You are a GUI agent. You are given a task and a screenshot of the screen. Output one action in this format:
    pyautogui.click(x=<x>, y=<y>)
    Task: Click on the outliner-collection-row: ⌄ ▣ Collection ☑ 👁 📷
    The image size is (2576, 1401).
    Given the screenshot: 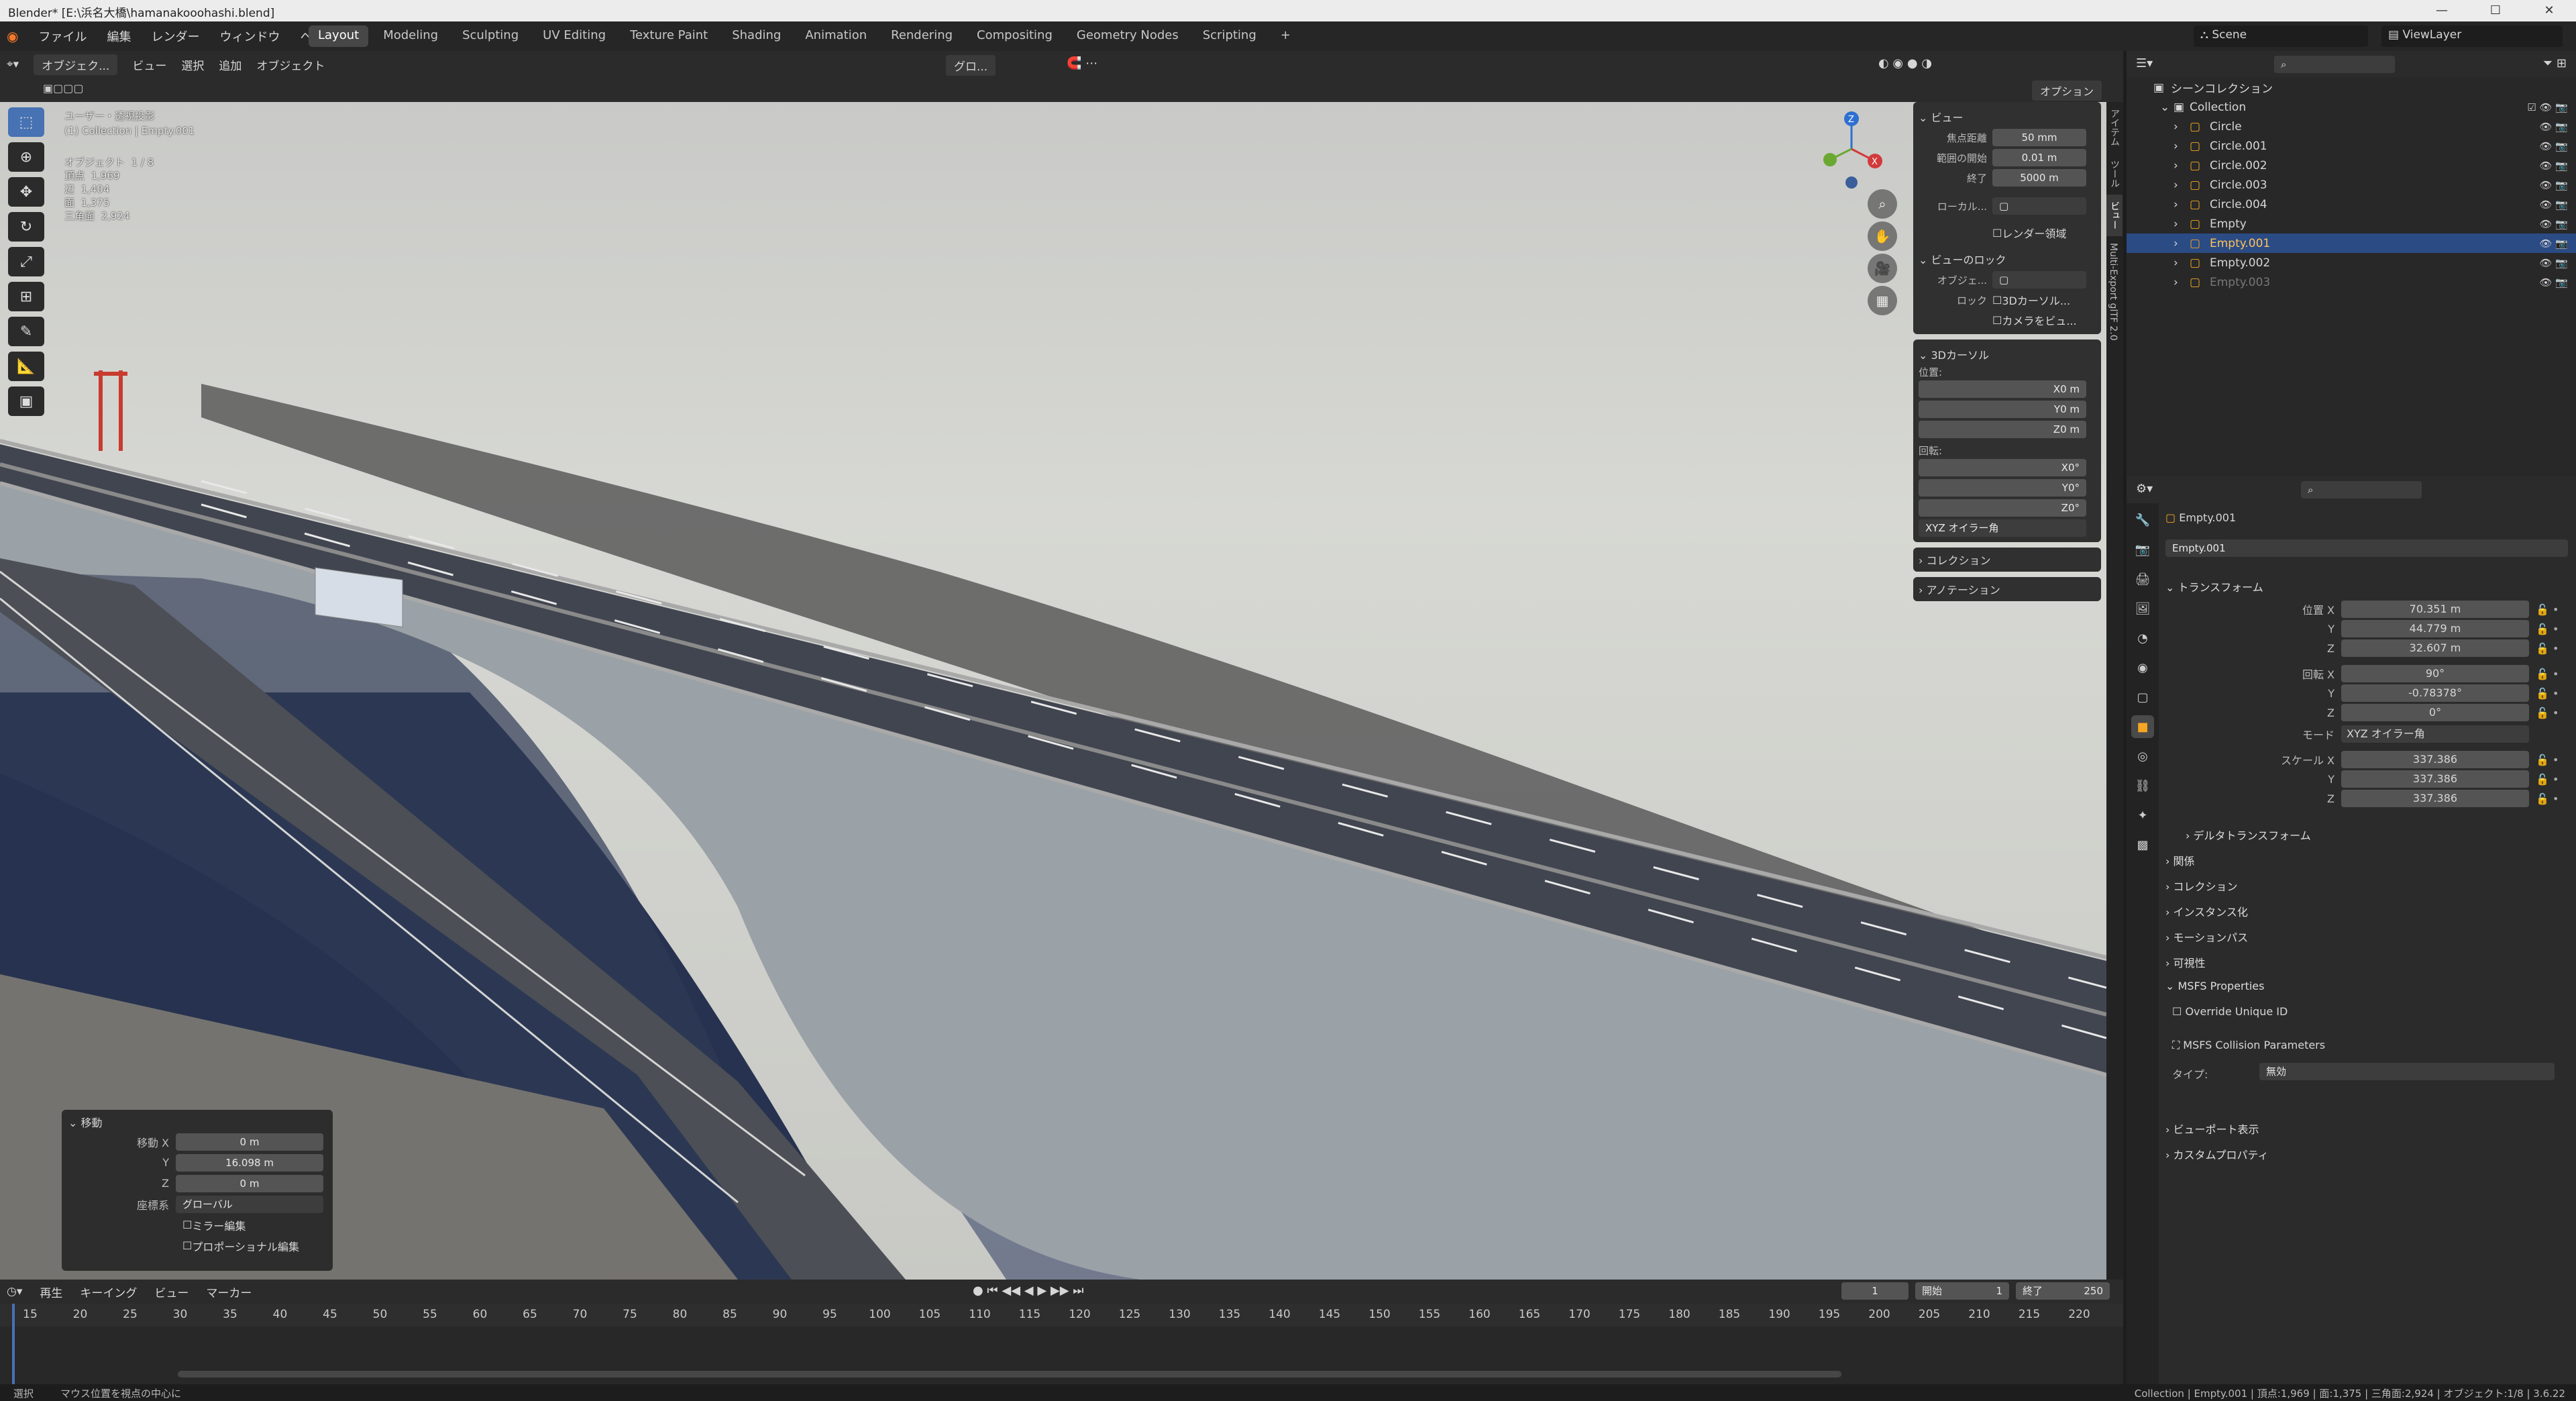 What is the action you would take?
    pyautogui.click(x=2351, y=107)
    